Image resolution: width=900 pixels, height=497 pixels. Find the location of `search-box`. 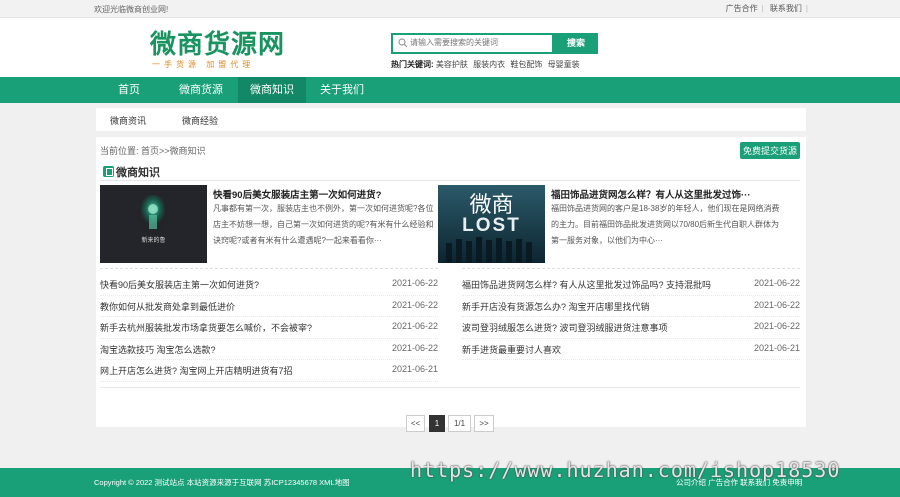

search-box is located at coordinates (472, 43).